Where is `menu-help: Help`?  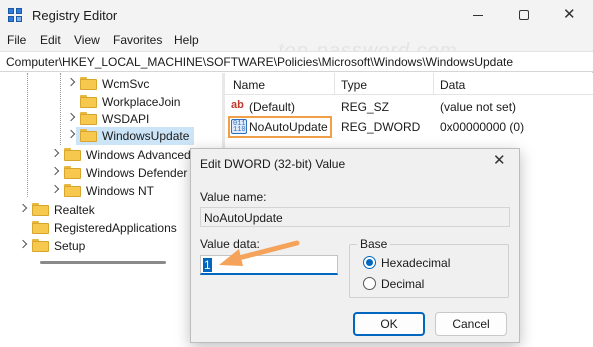
menu-help: Help is located at coordinates (186, 40).